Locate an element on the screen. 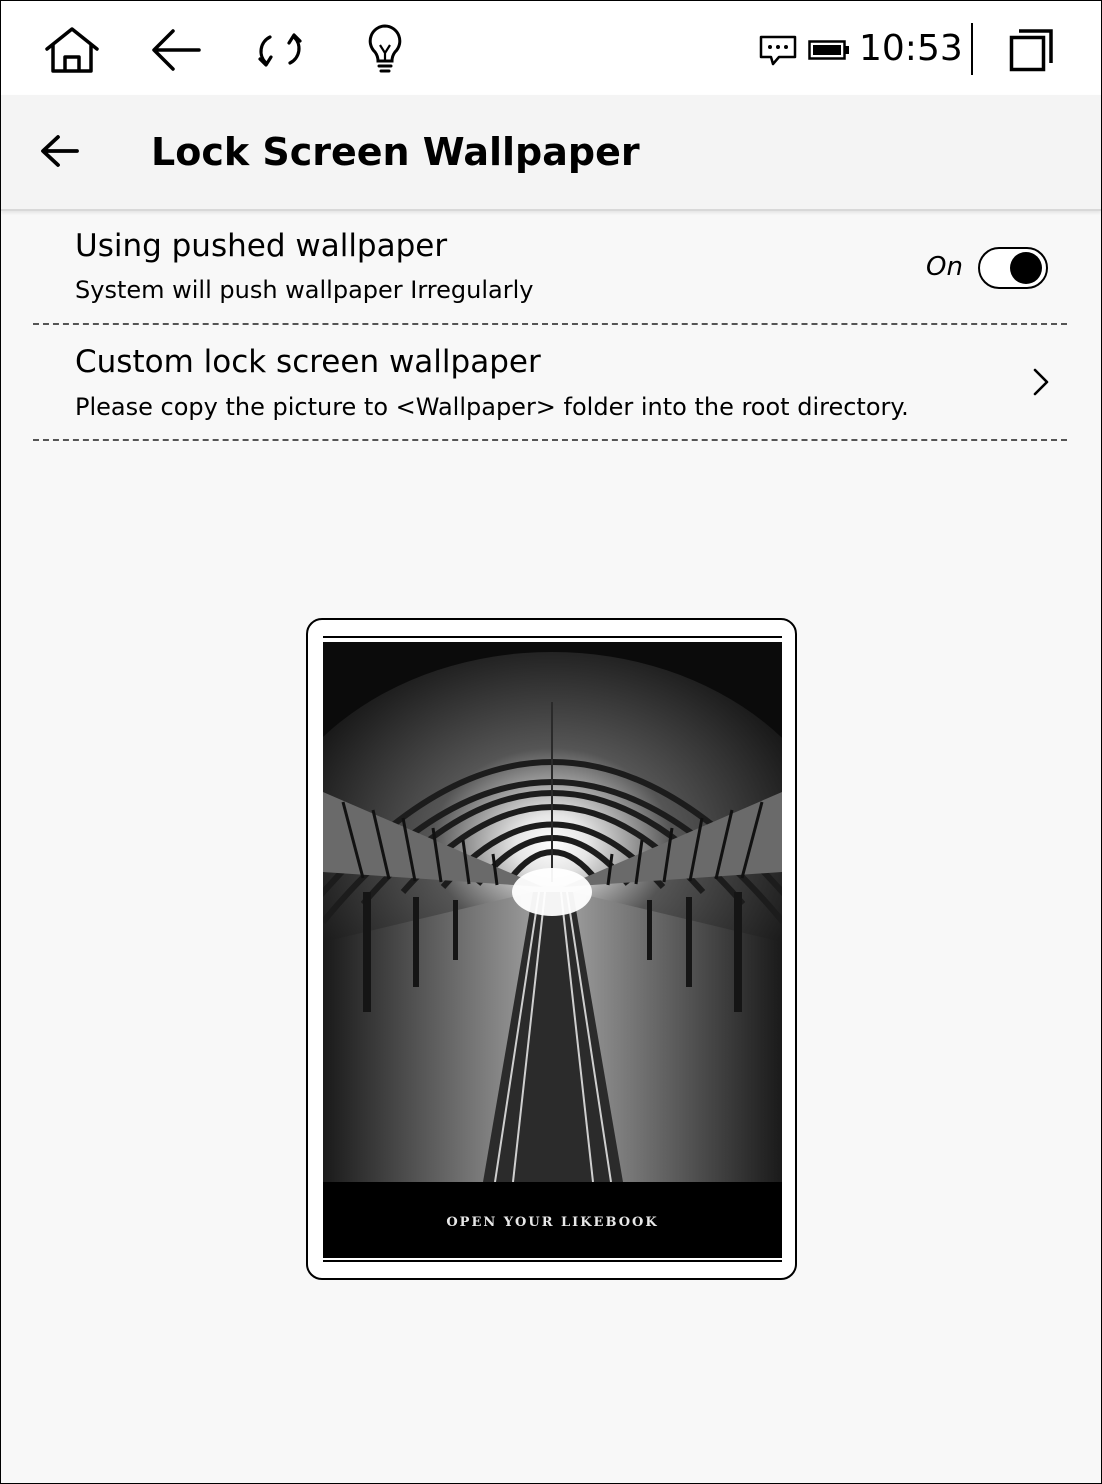 This screenshot has width=1102, height=1484. arrow-left-icon is located at coordinates (60, 151).